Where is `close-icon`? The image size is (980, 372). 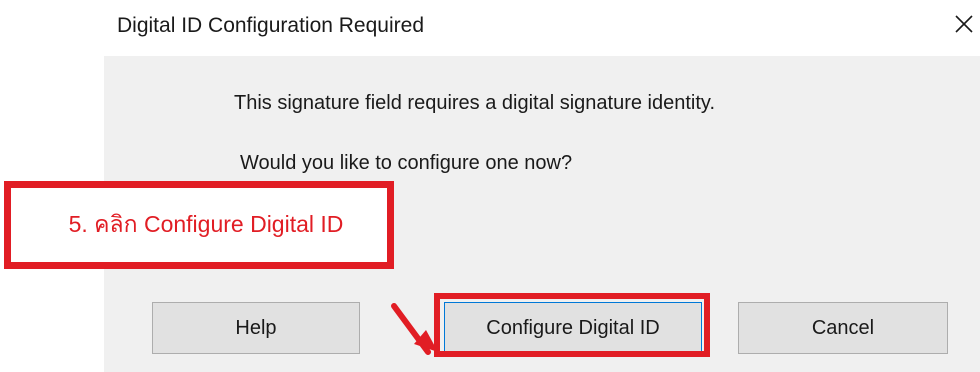
close-icon is located at coordinates (964, 24).